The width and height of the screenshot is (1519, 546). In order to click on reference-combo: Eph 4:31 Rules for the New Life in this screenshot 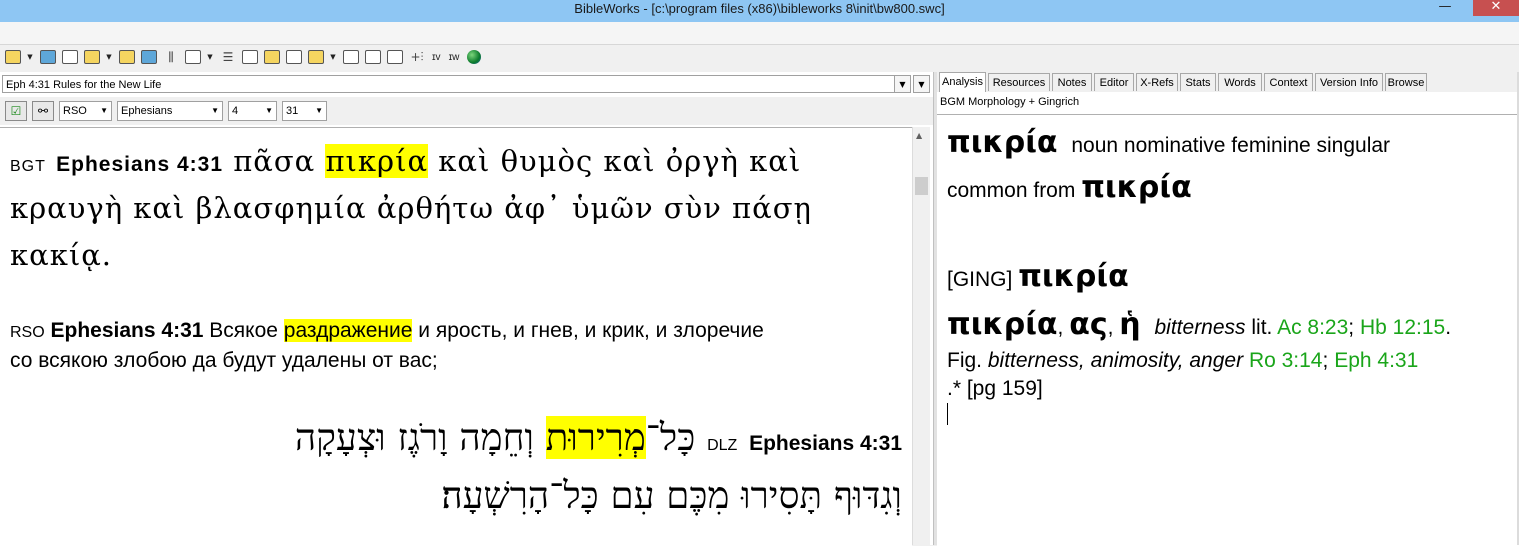, I will do `click(456, 84)`.